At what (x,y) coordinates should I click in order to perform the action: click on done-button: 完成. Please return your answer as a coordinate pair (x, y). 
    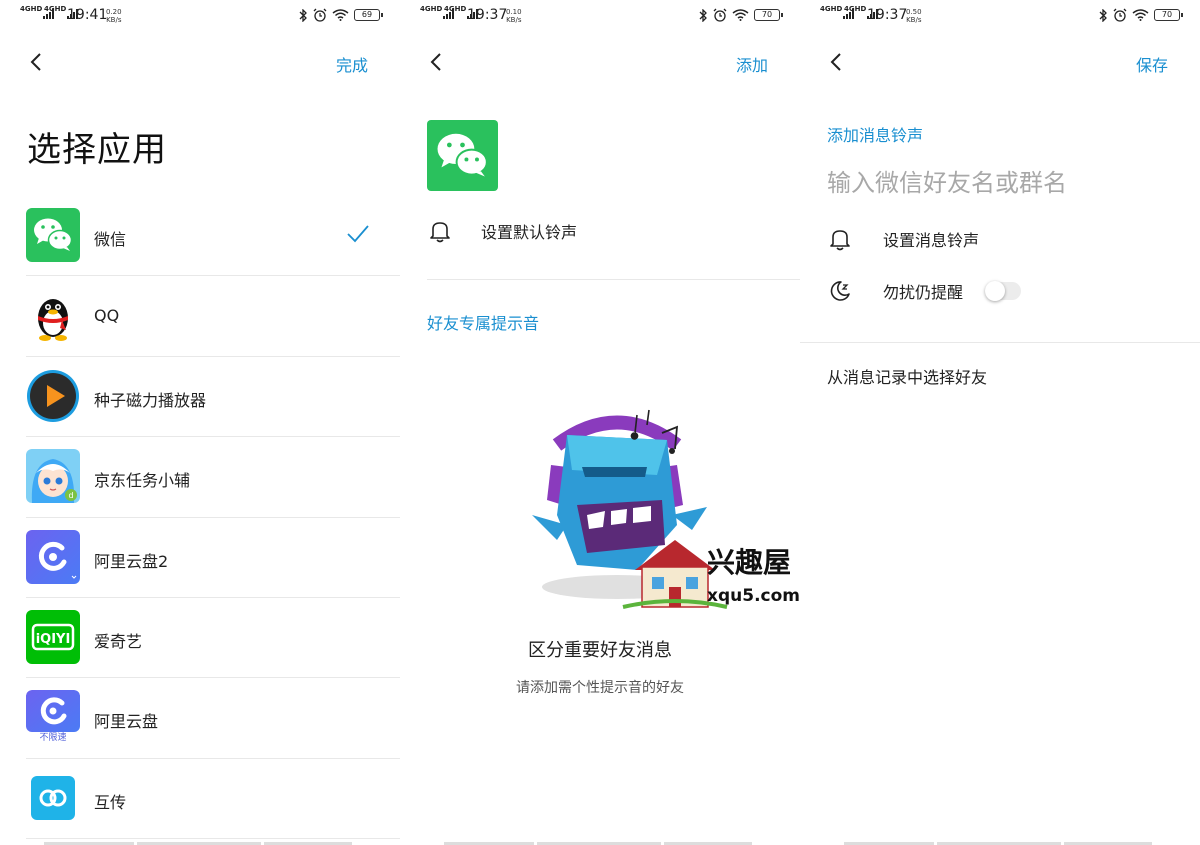
    Looking at the image, I should click on (352, 64).